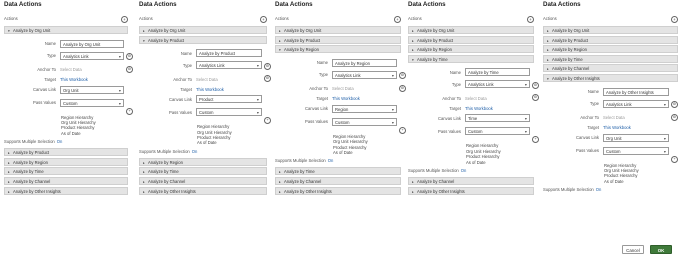 Image resolution: width=682 pixels, height=258 pixels. Describe the element at coordinates (661, 249) in the screenshot. I see `ok-button: OK` at that location.